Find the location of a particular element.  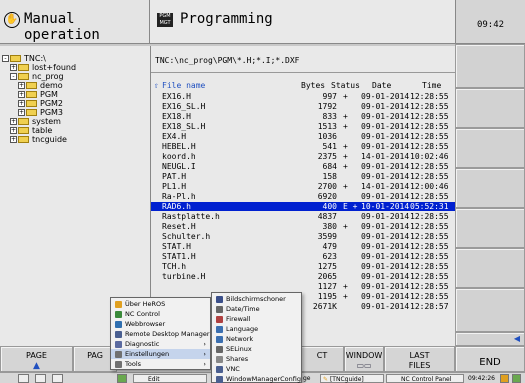

col-date: Date is located at coordinates (381, 85).